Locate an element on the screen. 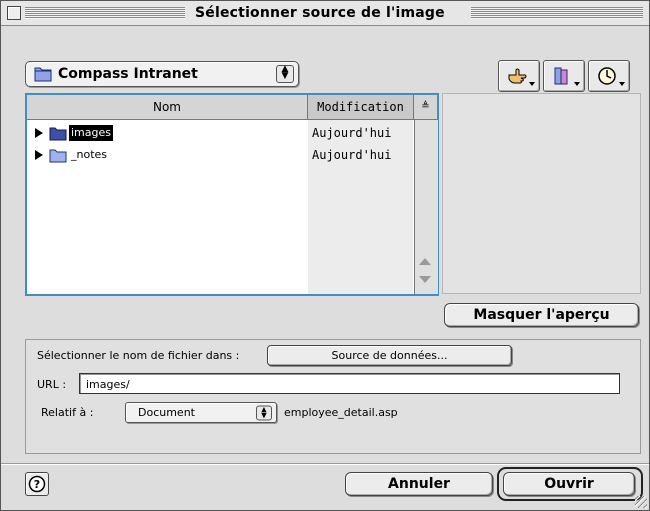 This screenshot has height=511, width=650. list-item-name: images is located at coordinates (91, 133).